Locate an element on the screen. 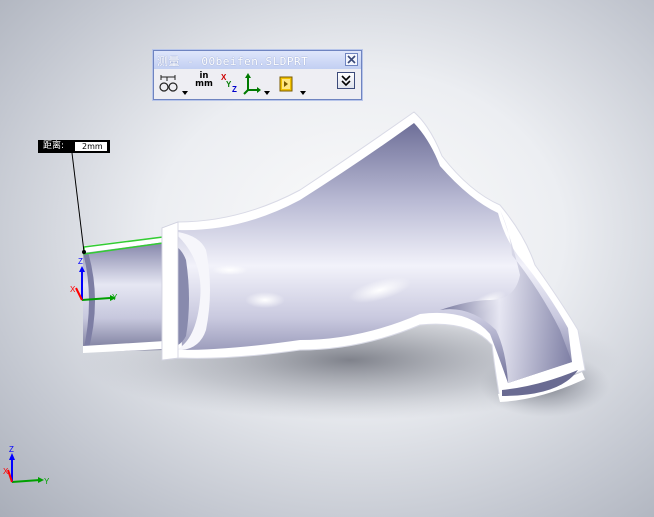 This screenshot has height=517, width=654. measurement-history-button is located at coordinates (287, 84).